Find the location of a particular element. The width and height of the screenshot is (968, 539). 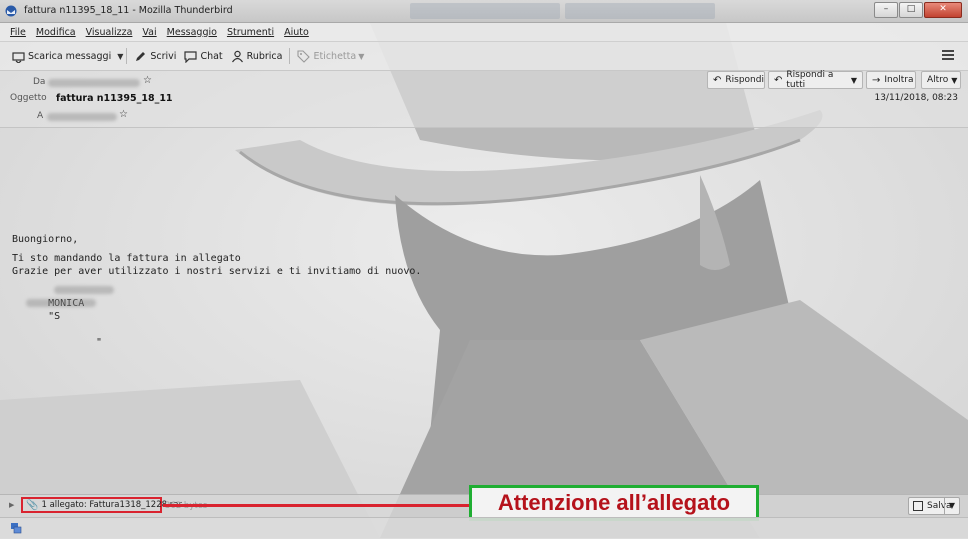

pencil-icon is located at coordinates (141, 56).